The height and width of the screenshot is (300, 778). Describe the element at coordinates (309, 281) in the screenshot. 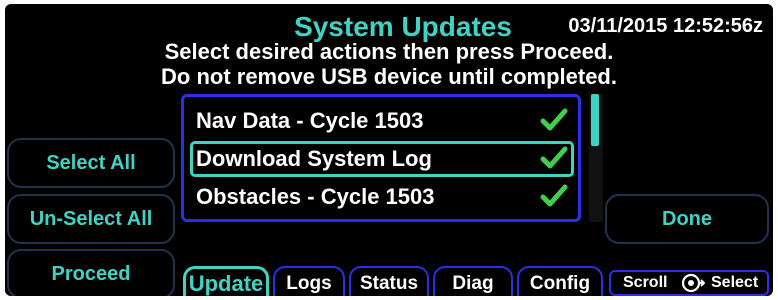

I see `tab-logs: Logs` at that location.